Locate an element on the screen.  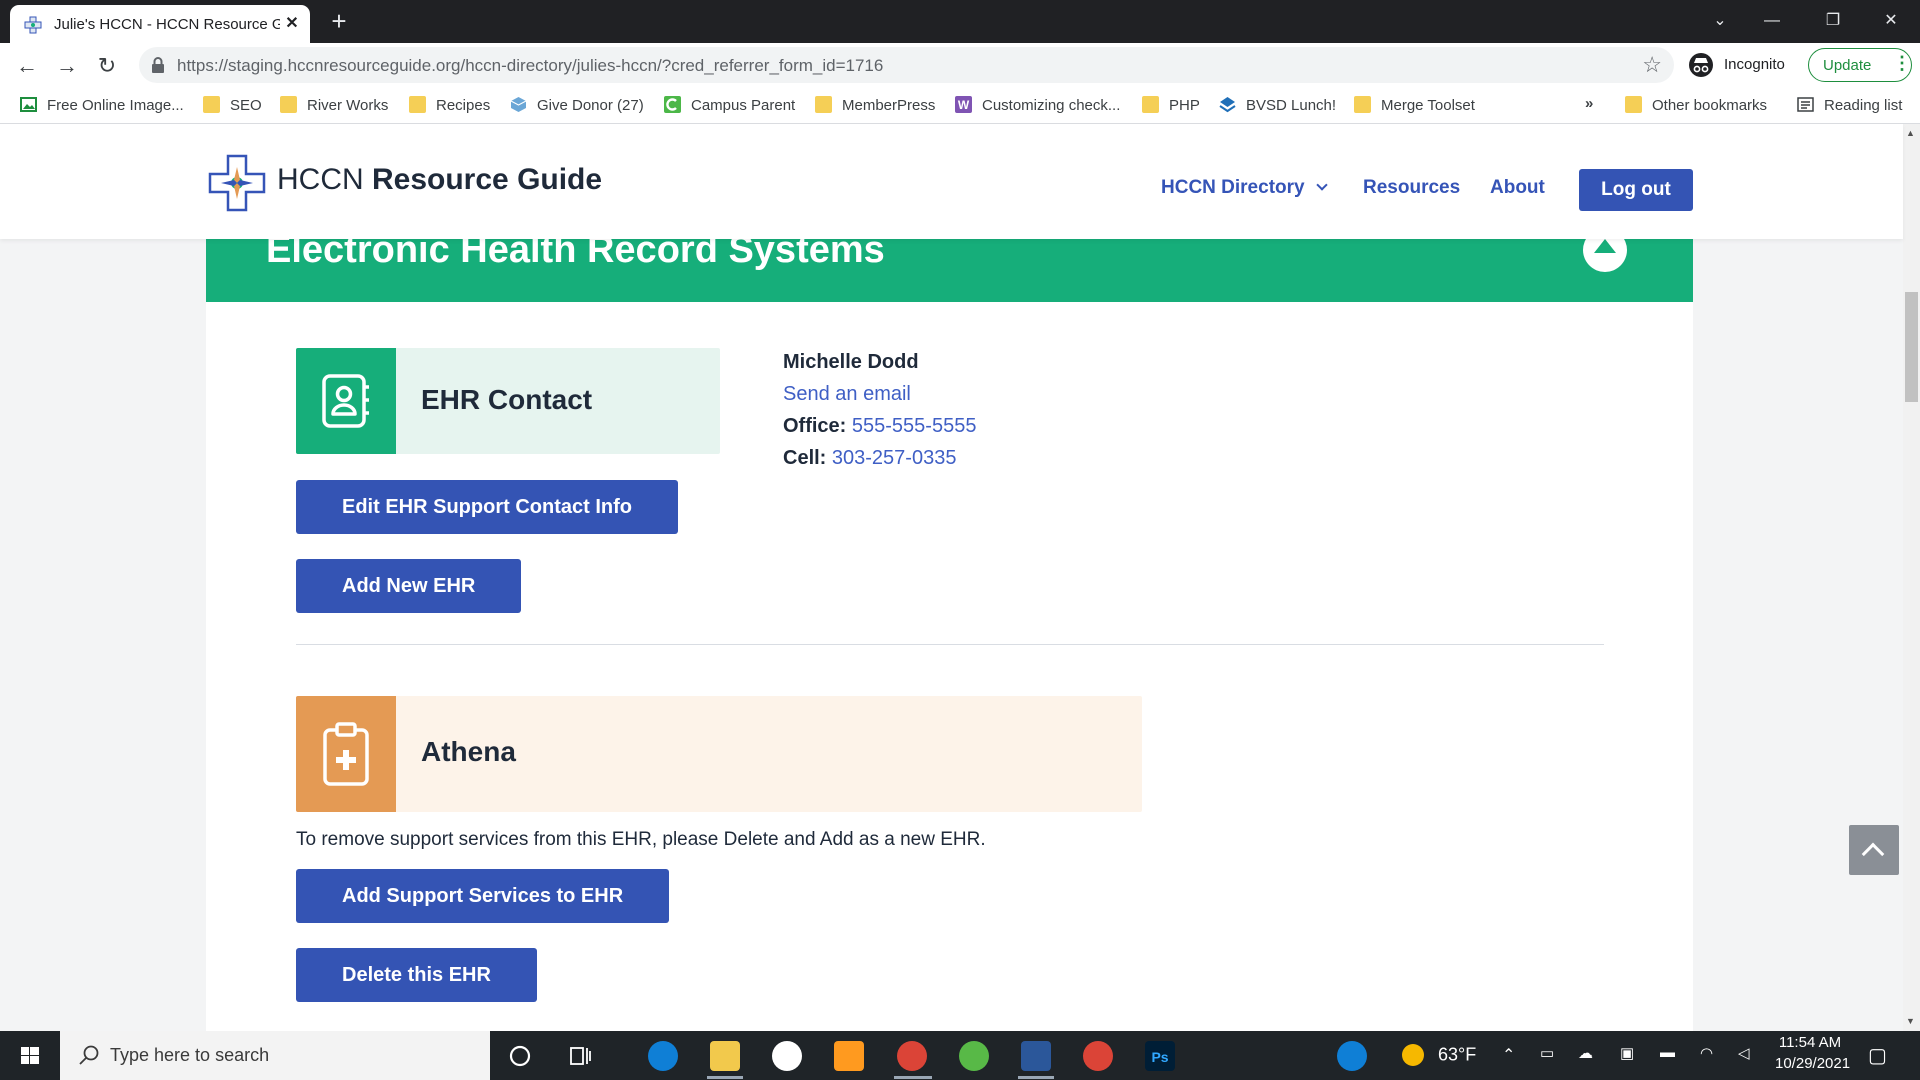
image-icon is located at coordinates (28, 104).